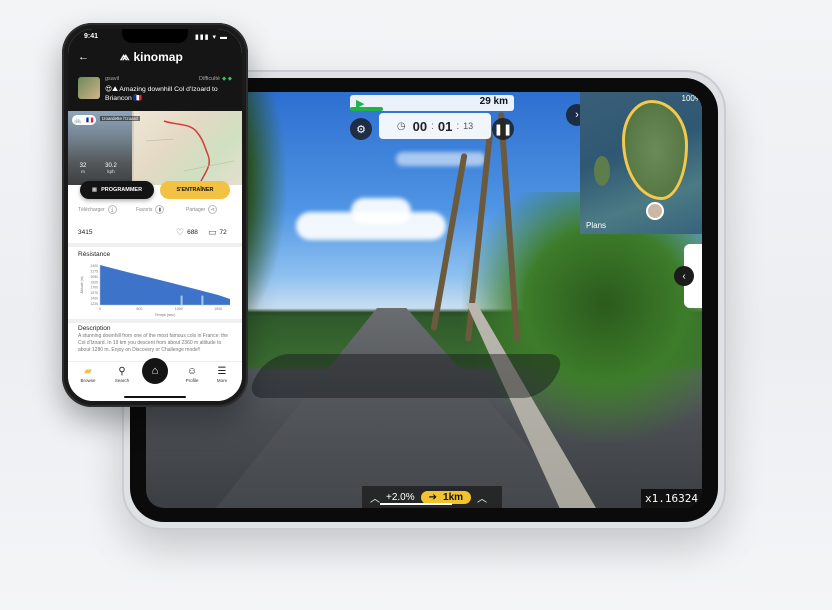 This screenshot has width=832, height=610. I want to click on route-progress-bar: ▶ 29 km, so click(432, 103).